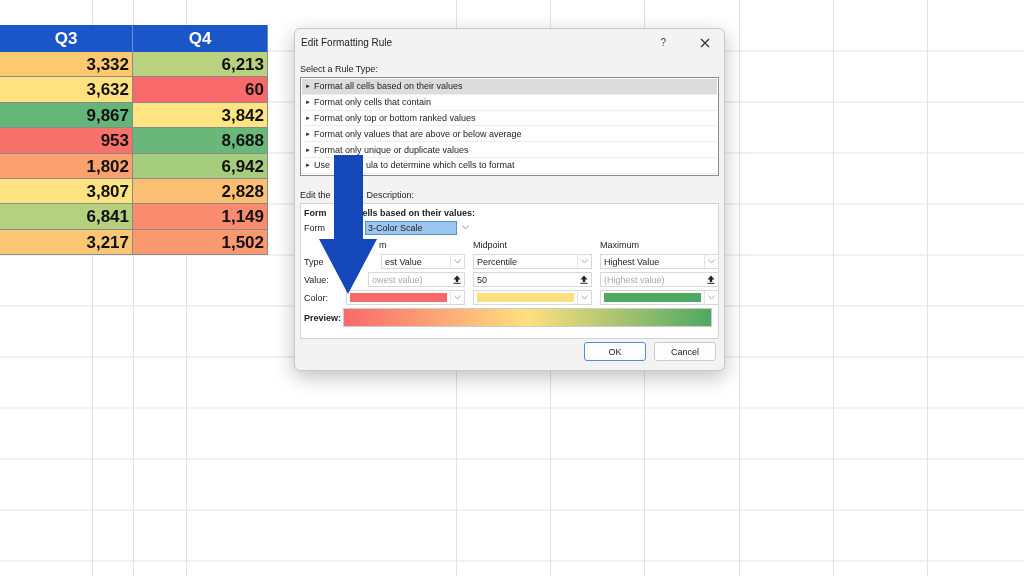  What do you see at coordinates (200, 242) in the screenshot?
I see `table-cell: 1,502` at bounding box center [200, 242].